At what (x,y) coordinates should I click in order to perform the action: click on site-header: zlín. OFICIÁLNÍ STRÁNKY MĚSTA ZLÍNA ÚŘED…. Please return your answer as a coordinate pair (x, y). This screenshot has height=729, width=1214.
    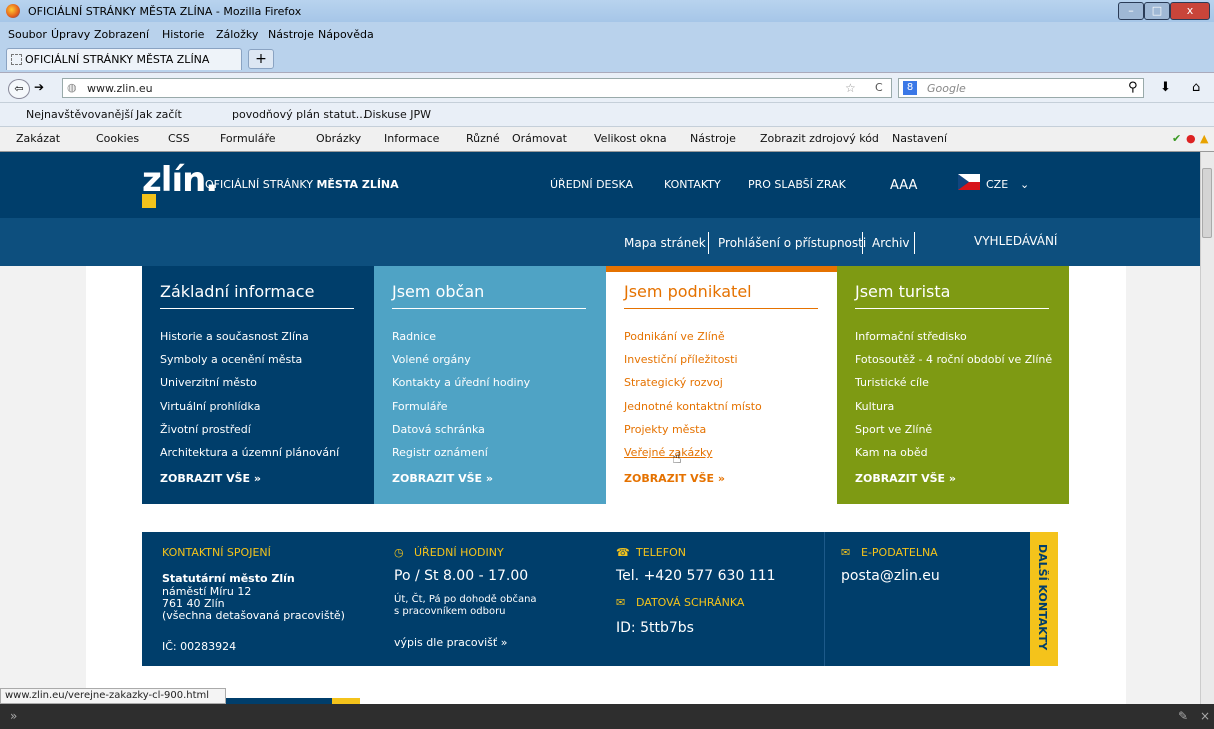
    Looking at the image, I should click on (600, 185).